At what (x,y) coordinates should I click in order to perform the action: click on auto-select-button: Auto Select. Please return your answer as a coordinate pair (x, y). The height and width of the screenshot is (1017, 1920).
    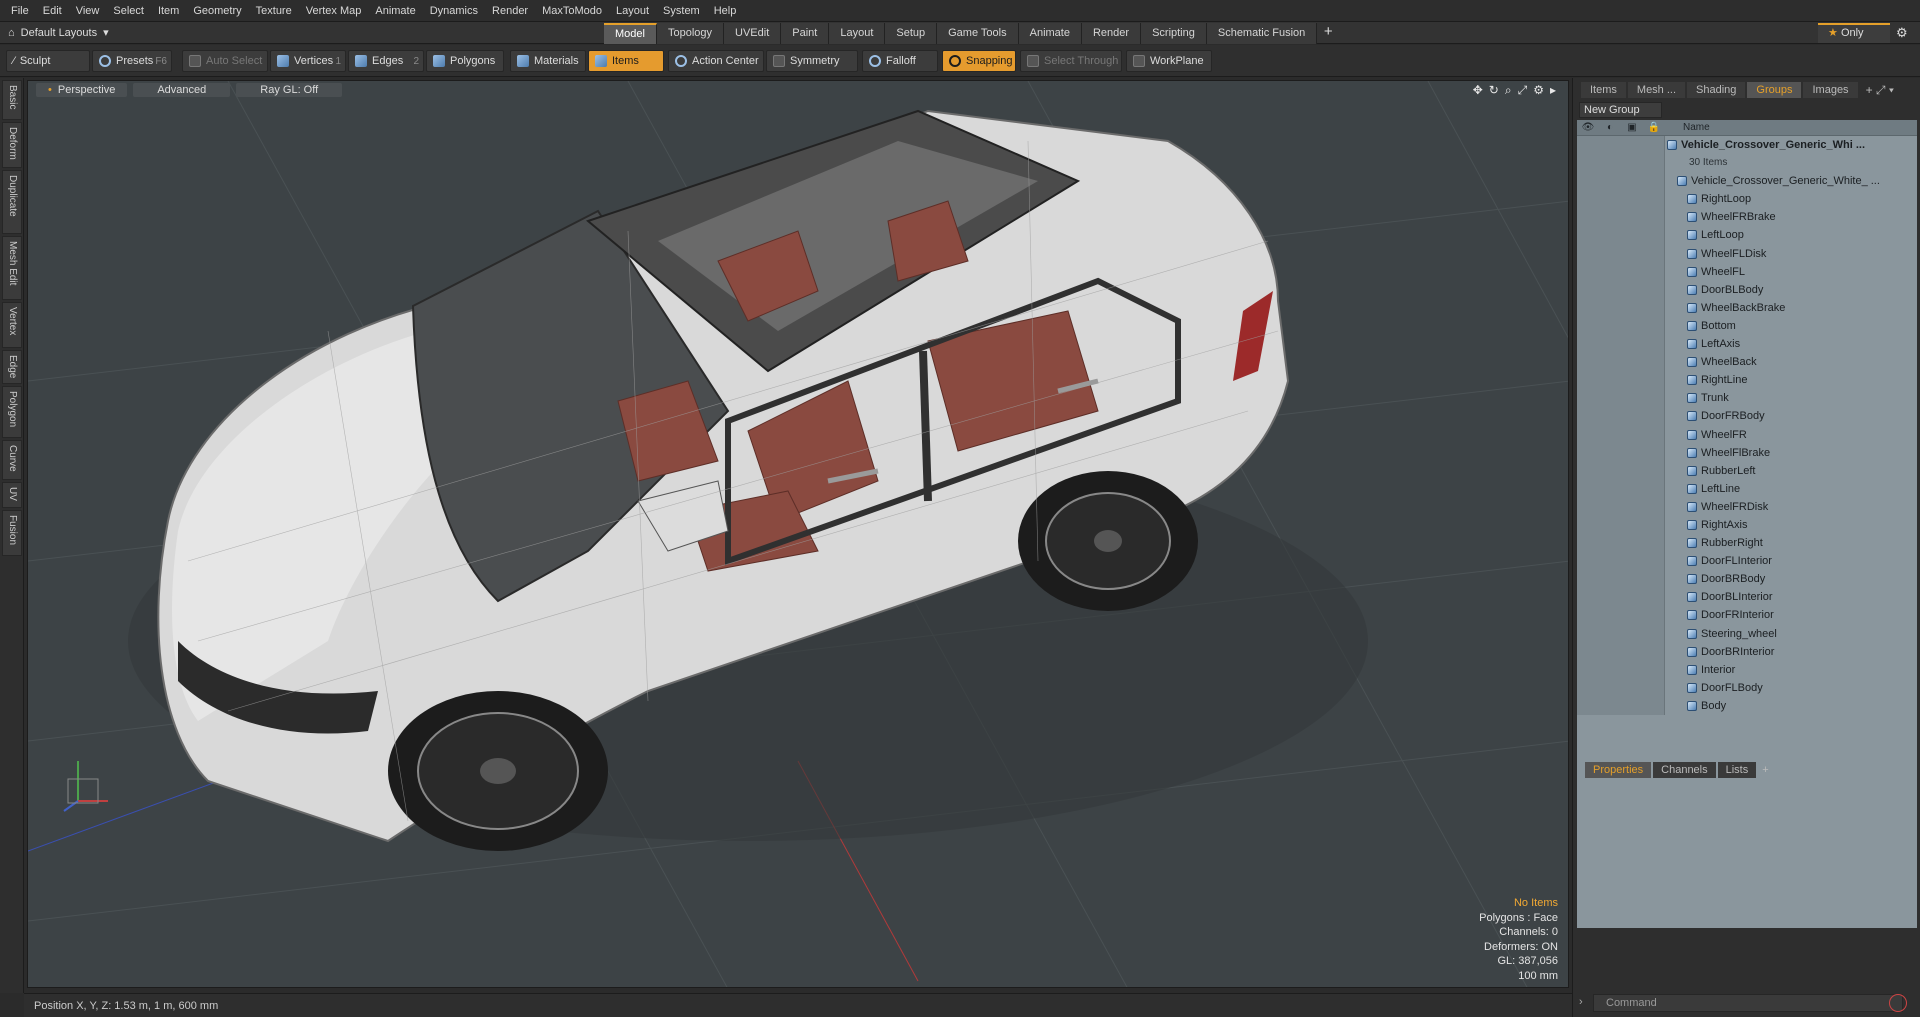
    Looking at the image, I should click on (225, 61).